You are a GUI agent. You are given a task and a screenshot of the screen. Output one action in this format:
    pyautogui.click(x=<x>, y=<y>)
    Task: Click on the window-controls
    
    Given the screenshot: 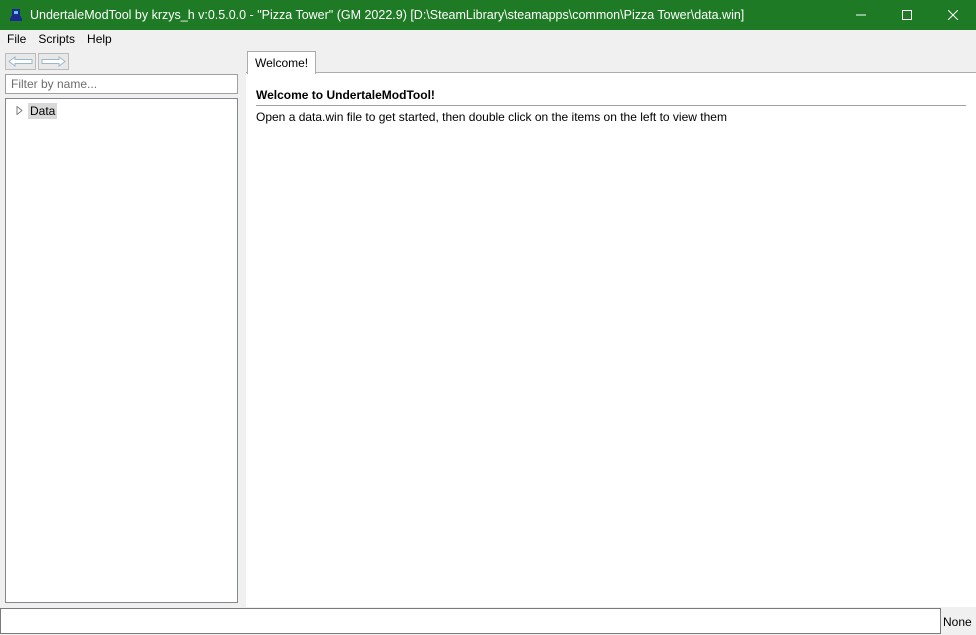 What is the action you would take?
    pyautogui.click(x=907, y=15)
    